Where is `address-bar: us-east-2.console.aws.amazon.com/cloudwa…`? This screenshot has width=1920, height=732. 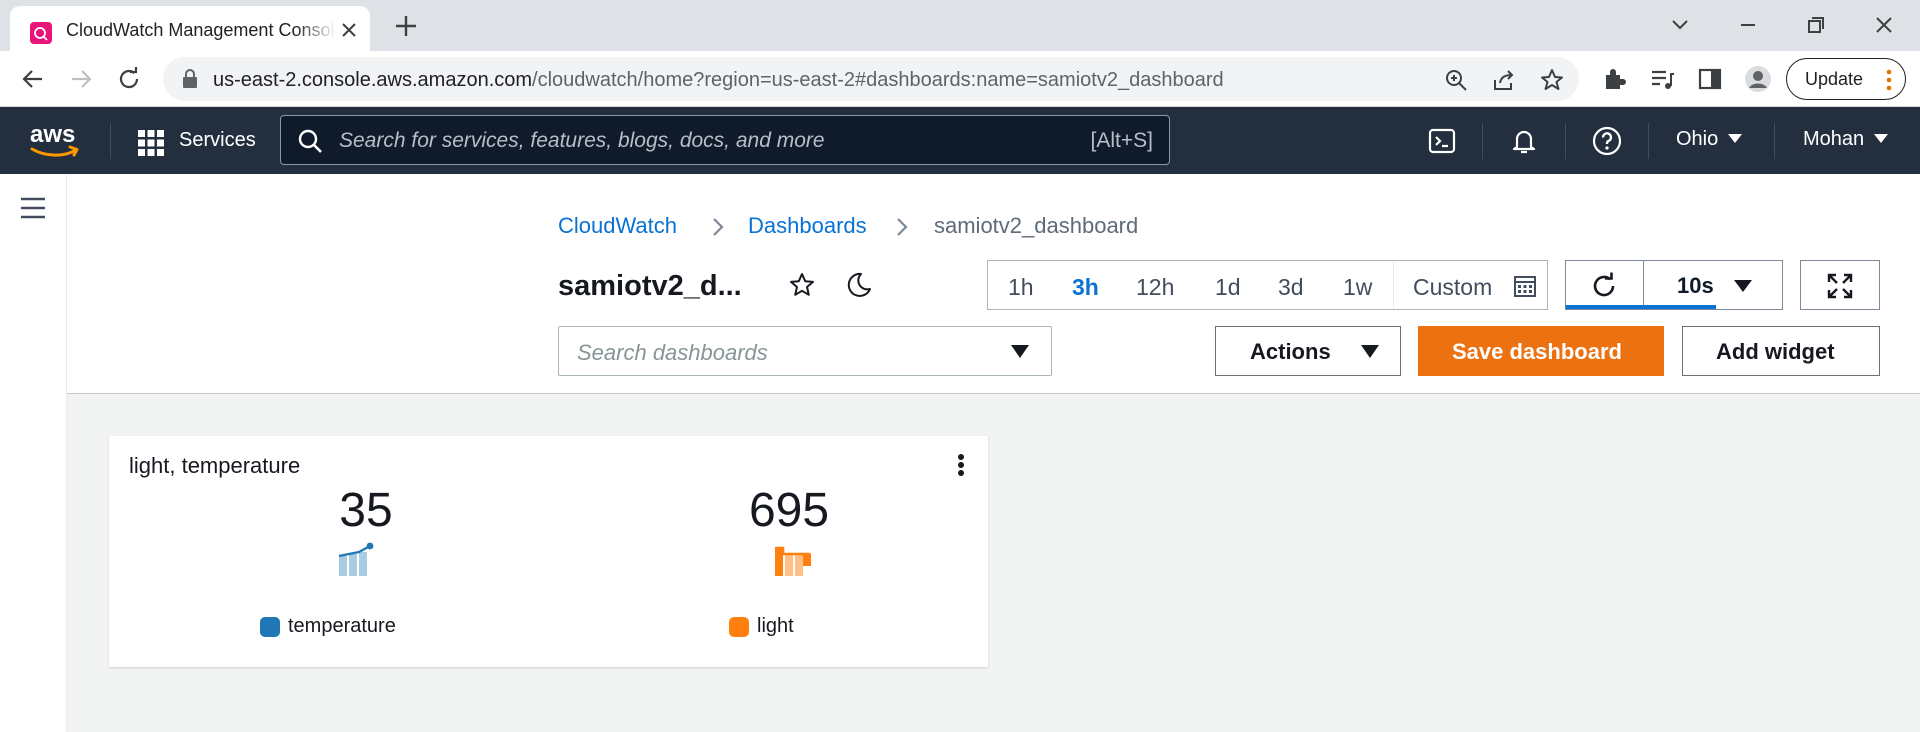
address-bar: us-east-2.console.aws.amazon.com/cloudwa… is located at coordinates (871, 79).